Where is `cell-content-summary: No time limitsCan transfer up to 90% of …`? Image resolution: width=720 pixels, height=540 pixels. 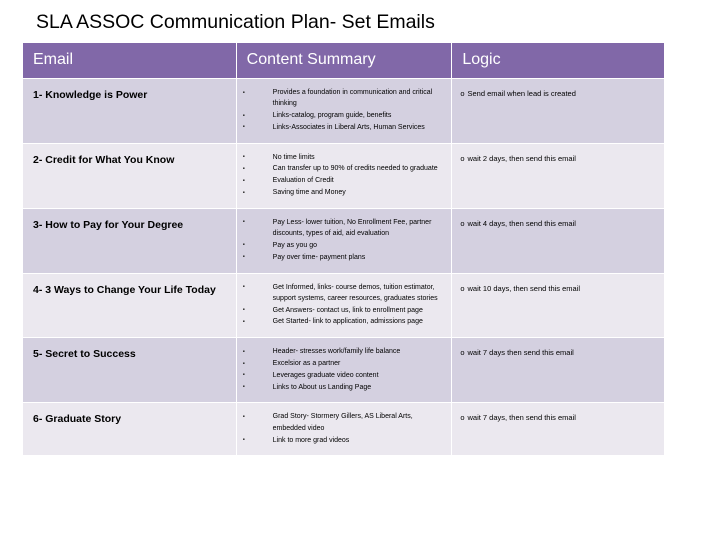 cell-content-summary: No time limitsCan transfer up to 90% of … is located at coordinates (344, 175).